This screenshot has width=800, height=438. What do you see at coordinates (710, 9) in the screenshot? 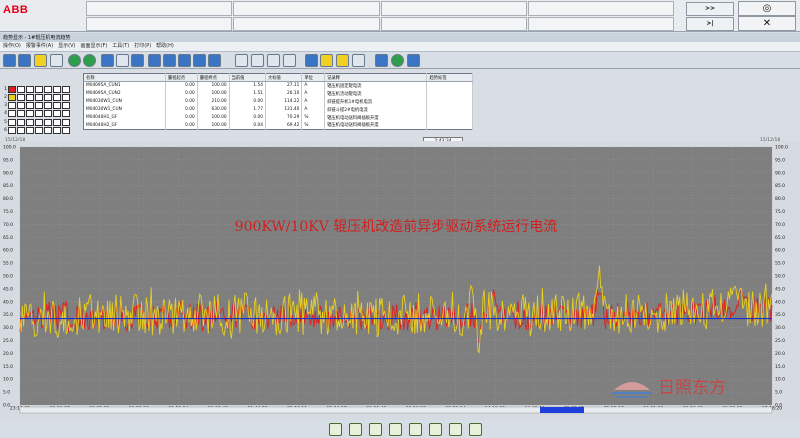
I see `forward-button: >>` at bounding box center [710, 9].